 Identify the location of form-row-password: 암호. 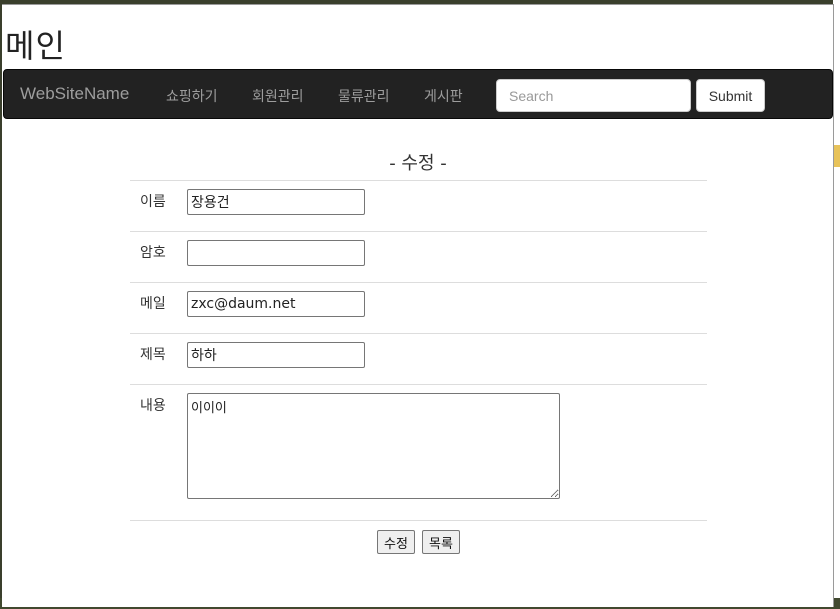
(418, 257).